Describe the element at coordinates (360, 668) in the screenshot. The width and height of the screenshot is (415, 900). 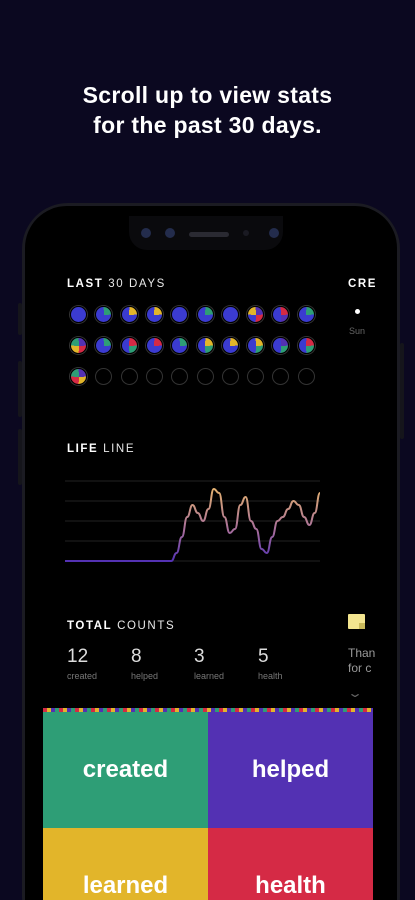
I see `peek-line: for c` at that location.